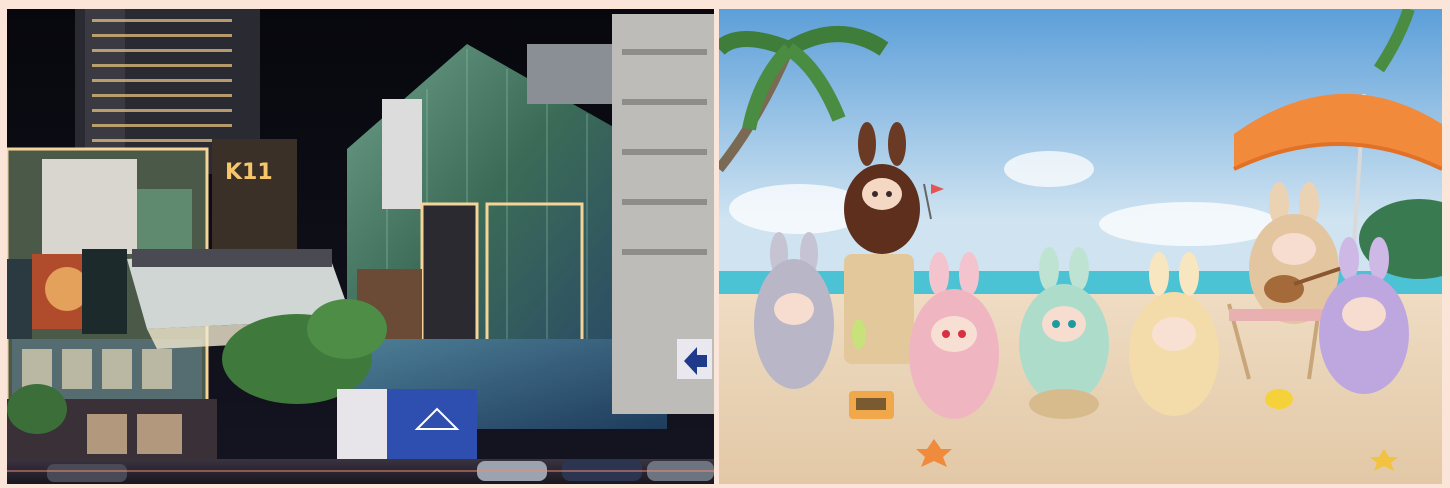 The image size is (1450, 488). What do you see at coordinates (663, 214) in the screenshot?
I see `right-building` at bounding box center [663, 214].